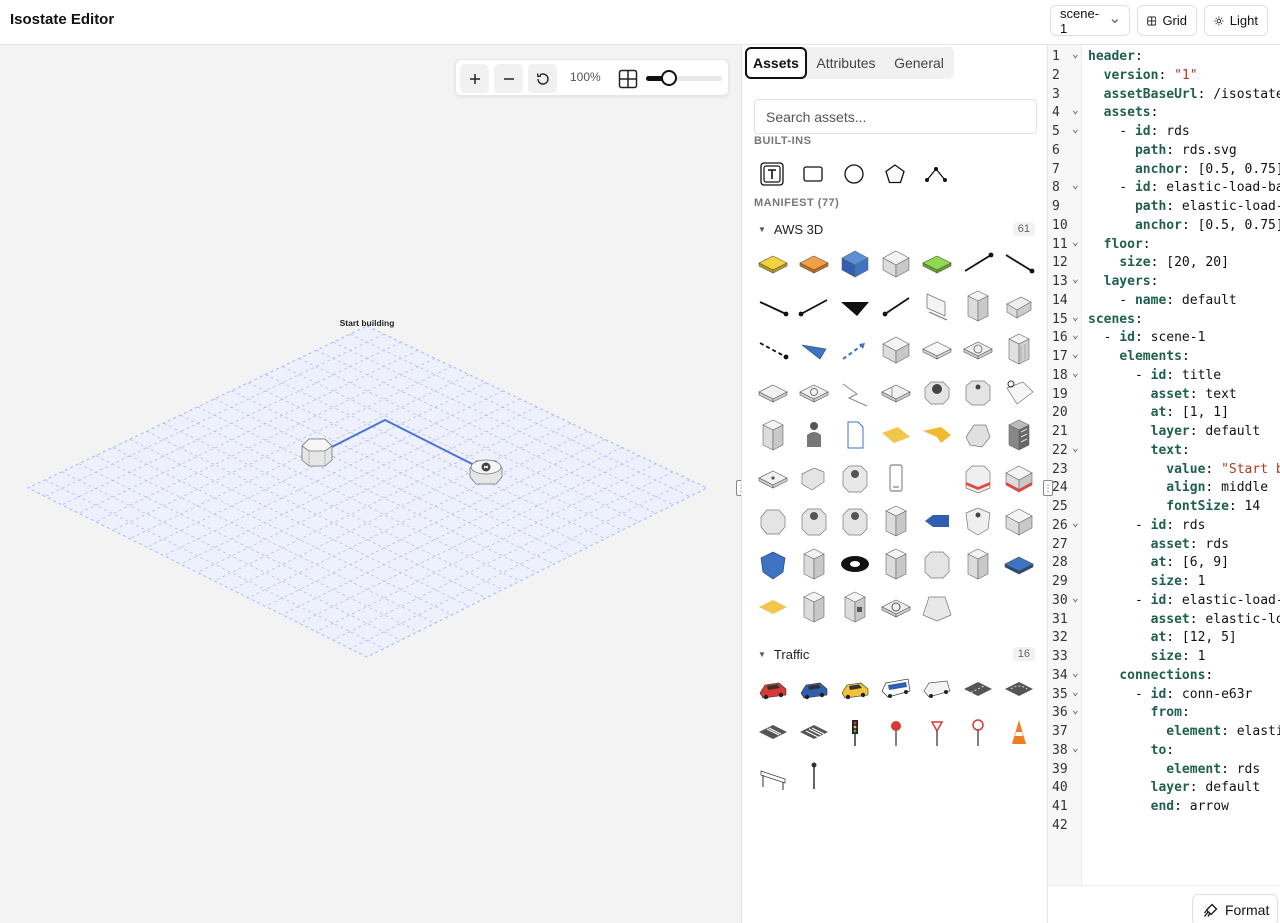 Image resolution: width=1280 pixels, height=923 pixels. Describe the element at coordinates (895, 116) in the screenshot. I see `search-assets-input` at that location.